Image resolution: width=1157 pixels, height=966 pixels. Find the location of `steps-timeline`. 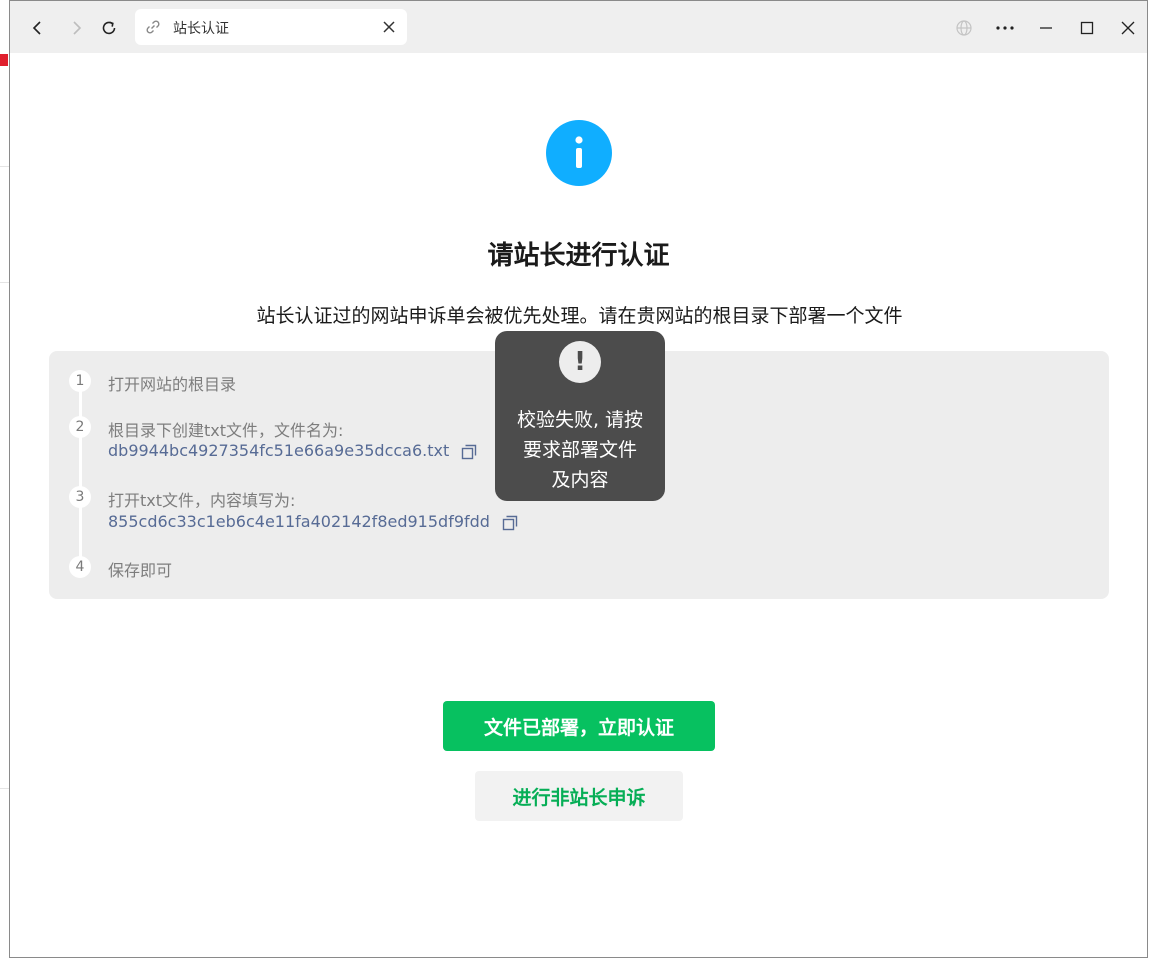

steps-timeline is located at coordinates (80, 473).